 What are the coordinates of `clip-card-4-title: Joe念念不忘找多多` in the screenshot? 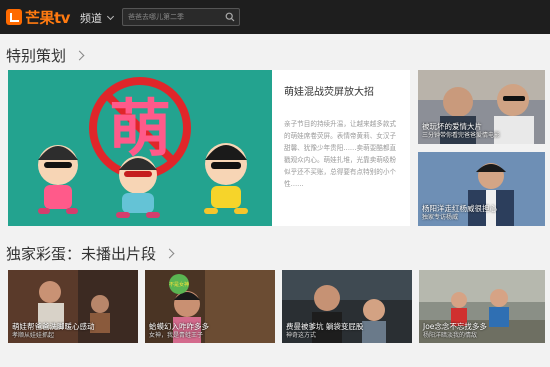 It's located at (455, 326).